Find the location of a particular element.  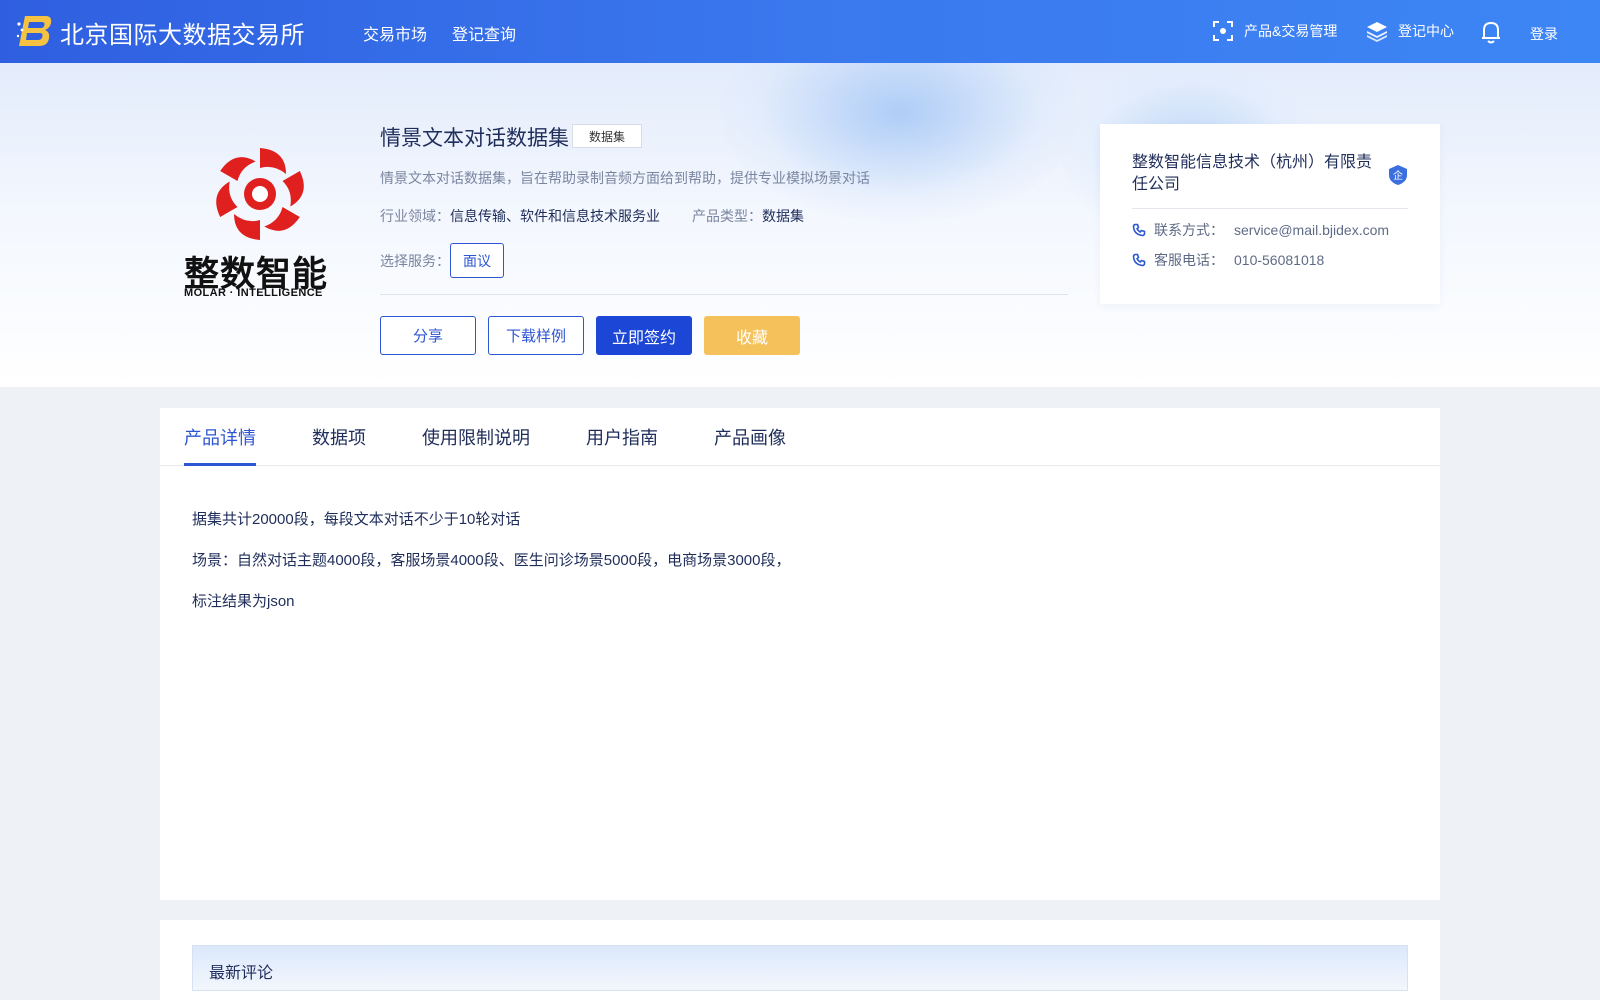

registration-center-label: 登记中心 is located at coordinates (1426, 31).